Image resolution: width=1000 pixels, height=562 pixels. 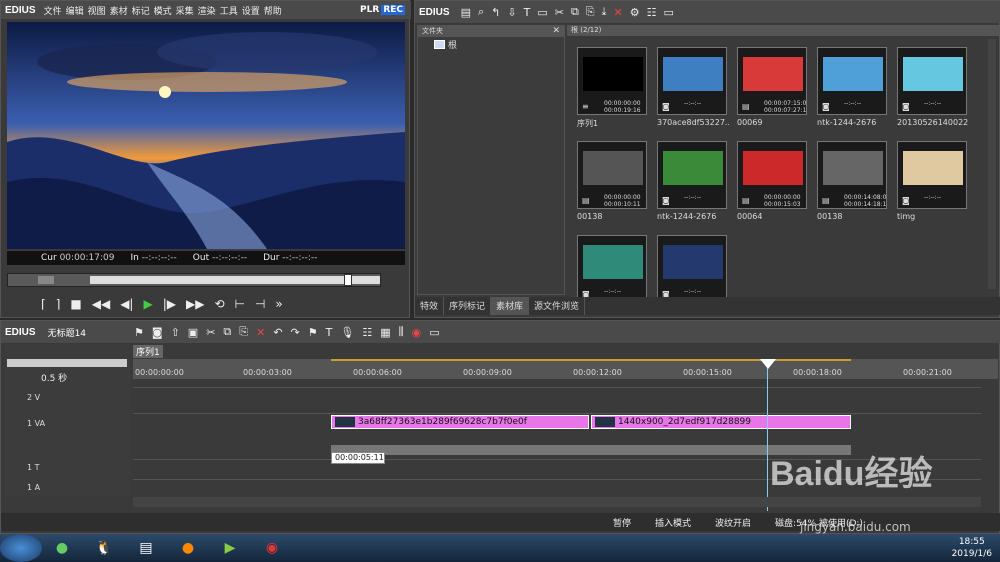 I want to click on audio-mixer-icon: ⫼, so click(x=401, y=332).